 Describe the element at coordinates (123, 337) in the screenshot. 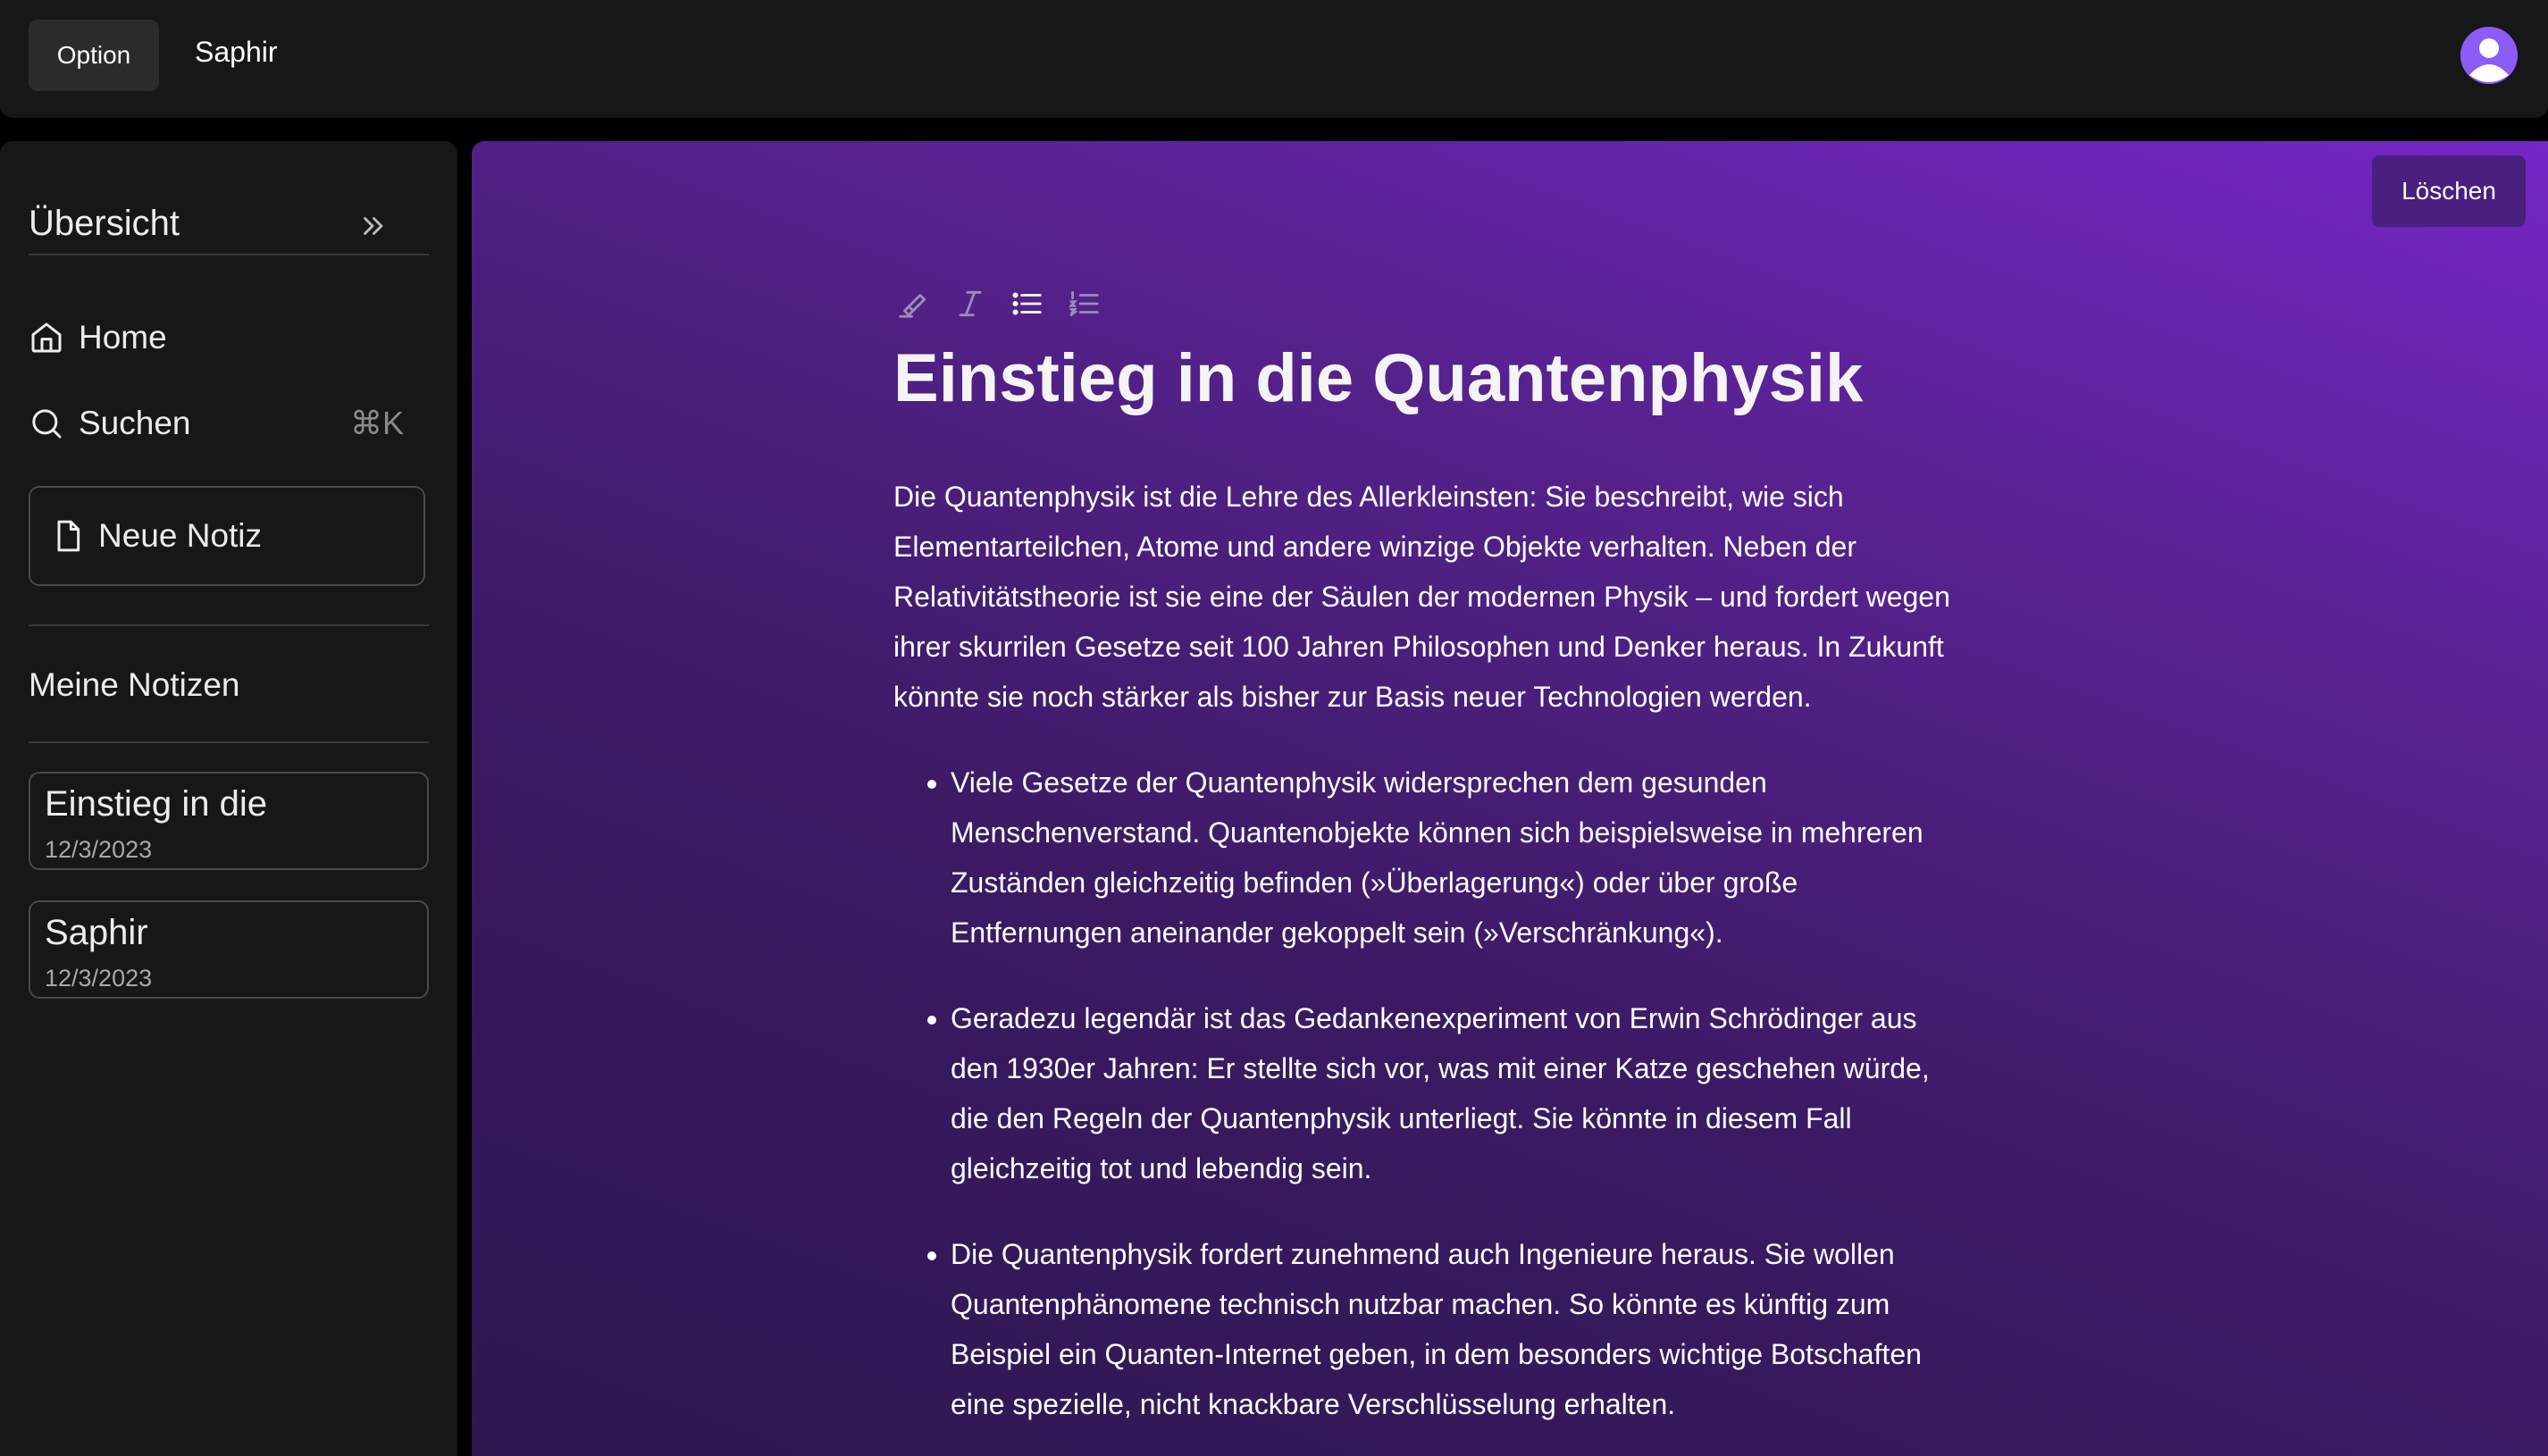

I see `sidebar-item-label: Home` at that location.